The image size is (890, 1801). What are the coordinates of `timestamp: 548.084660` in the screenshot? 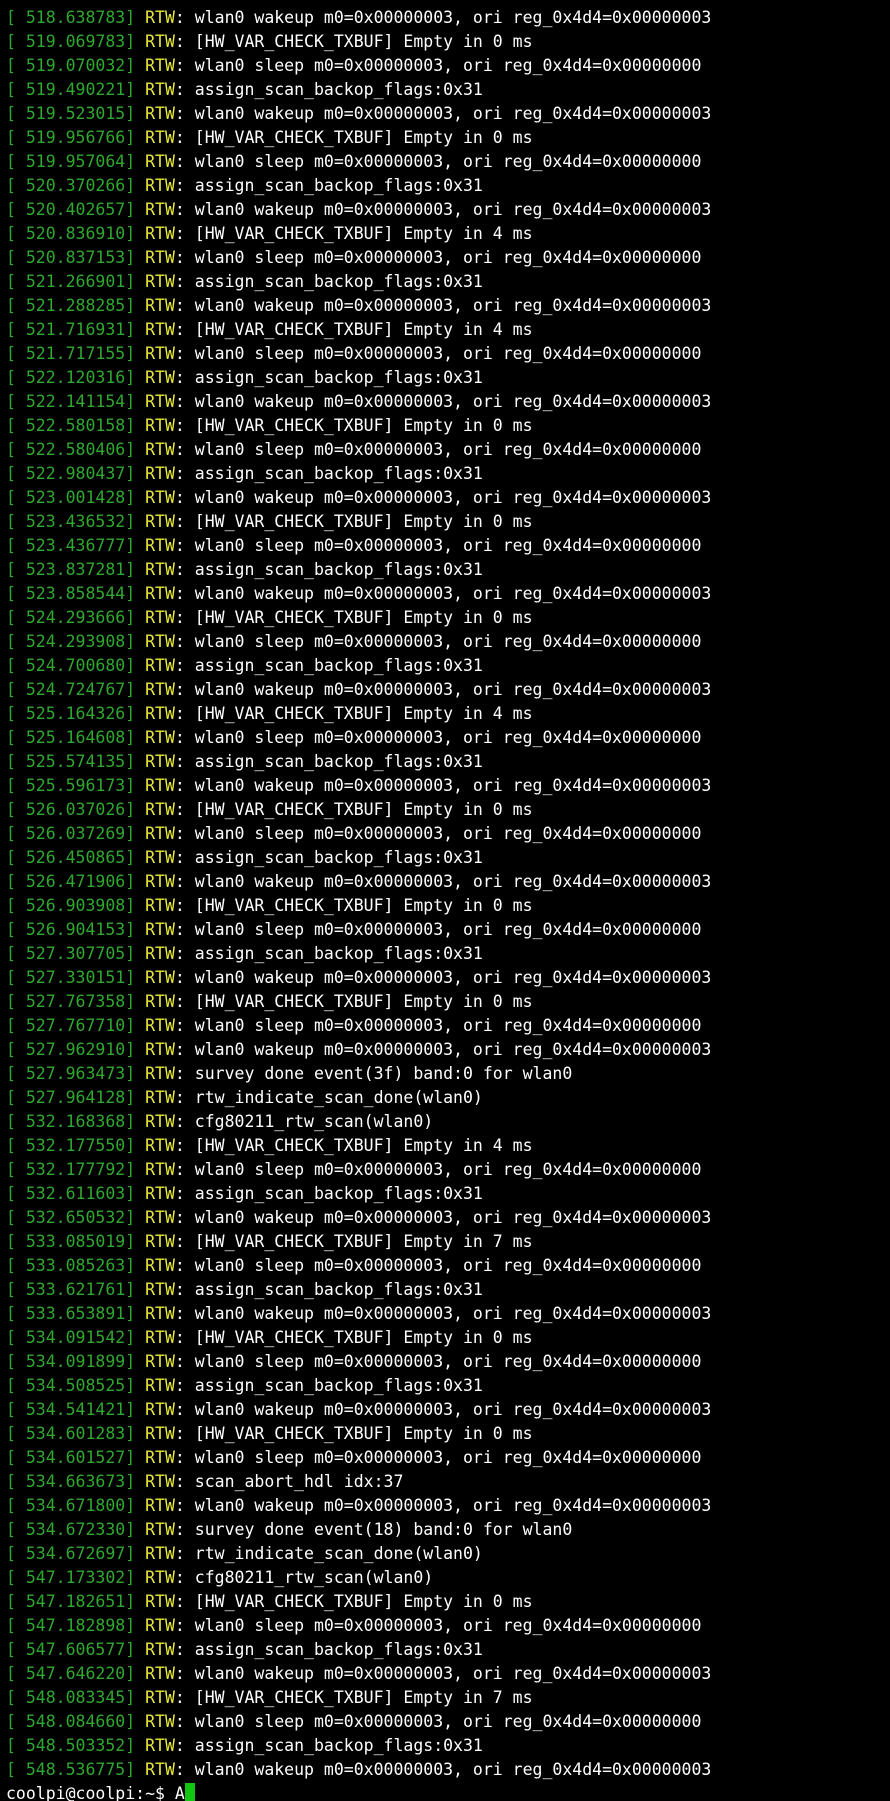 It's located at (75, 1721).